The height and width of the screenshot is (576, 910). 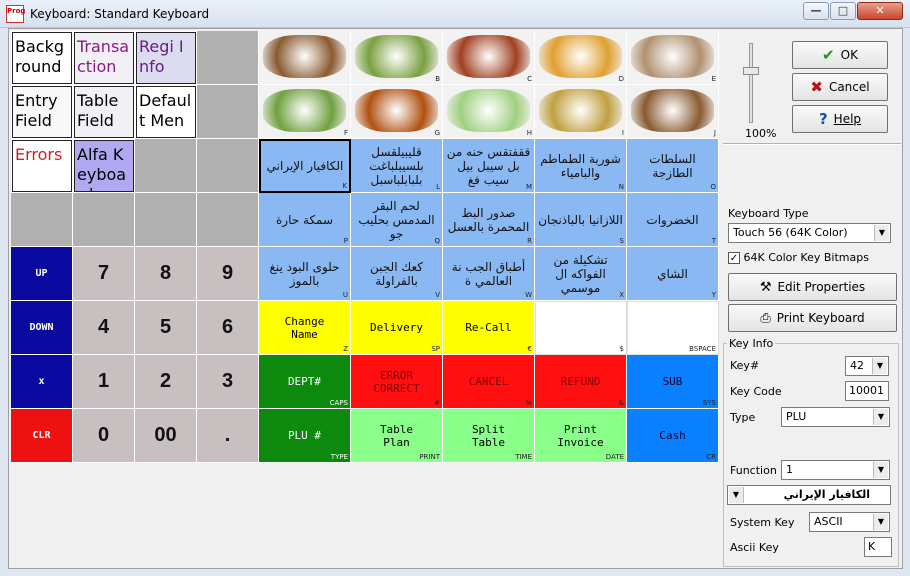 I want to click on key-8: 8, so click(x=166, y=274).